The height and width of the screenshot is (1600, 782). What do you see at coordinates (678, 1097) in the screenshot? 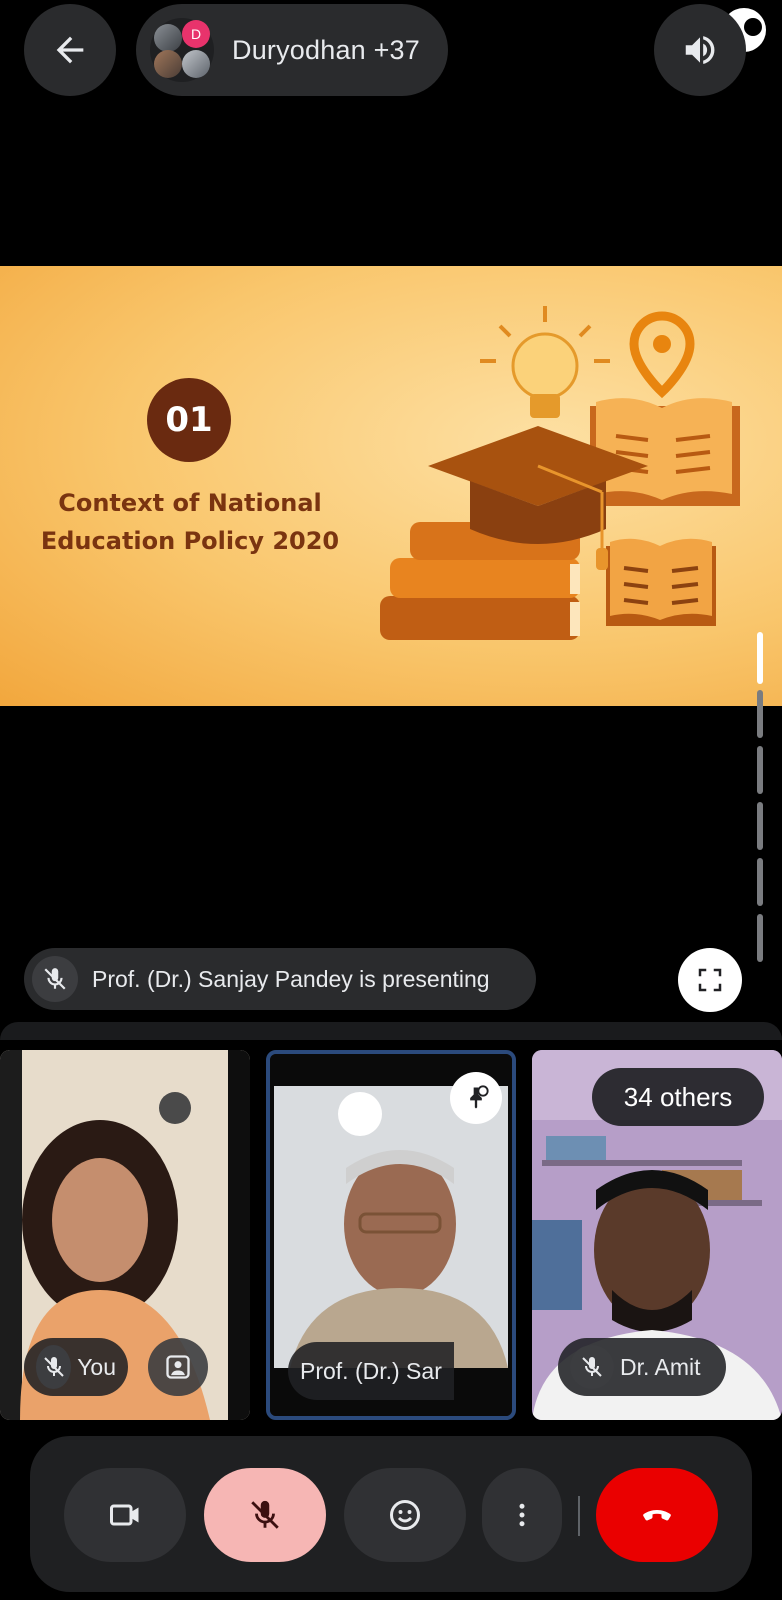
I see `others-count-badge: 34 others` at bounding box center [678, 1097].